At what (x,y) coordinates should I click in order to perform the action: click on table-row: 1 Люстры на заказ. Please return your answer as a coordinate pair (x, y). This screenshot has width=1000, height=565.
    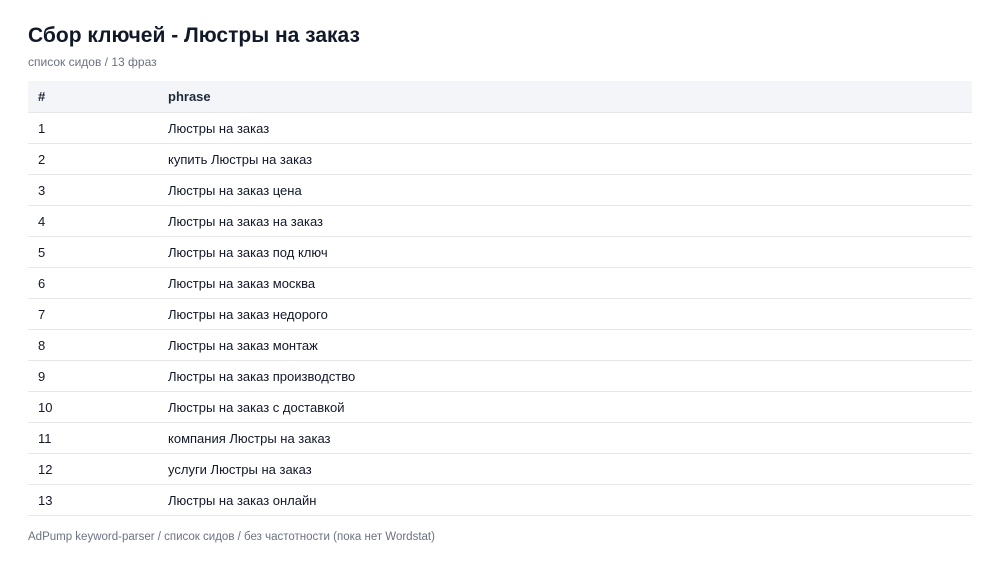
    Looking at the image, I should click on (500, 128).